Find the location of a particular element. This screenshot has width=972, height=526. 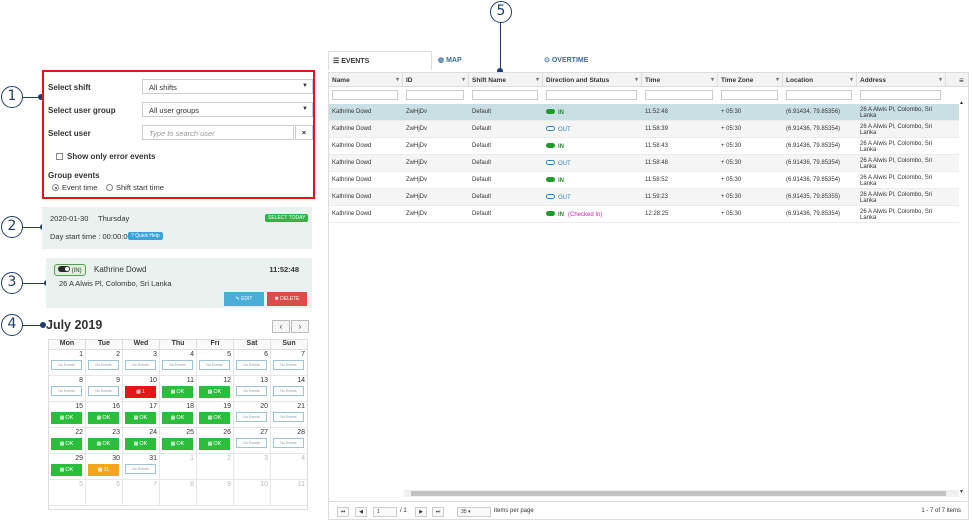

vertical-scrollbar: ▲ ▼ is located at coordinates (963, 297).